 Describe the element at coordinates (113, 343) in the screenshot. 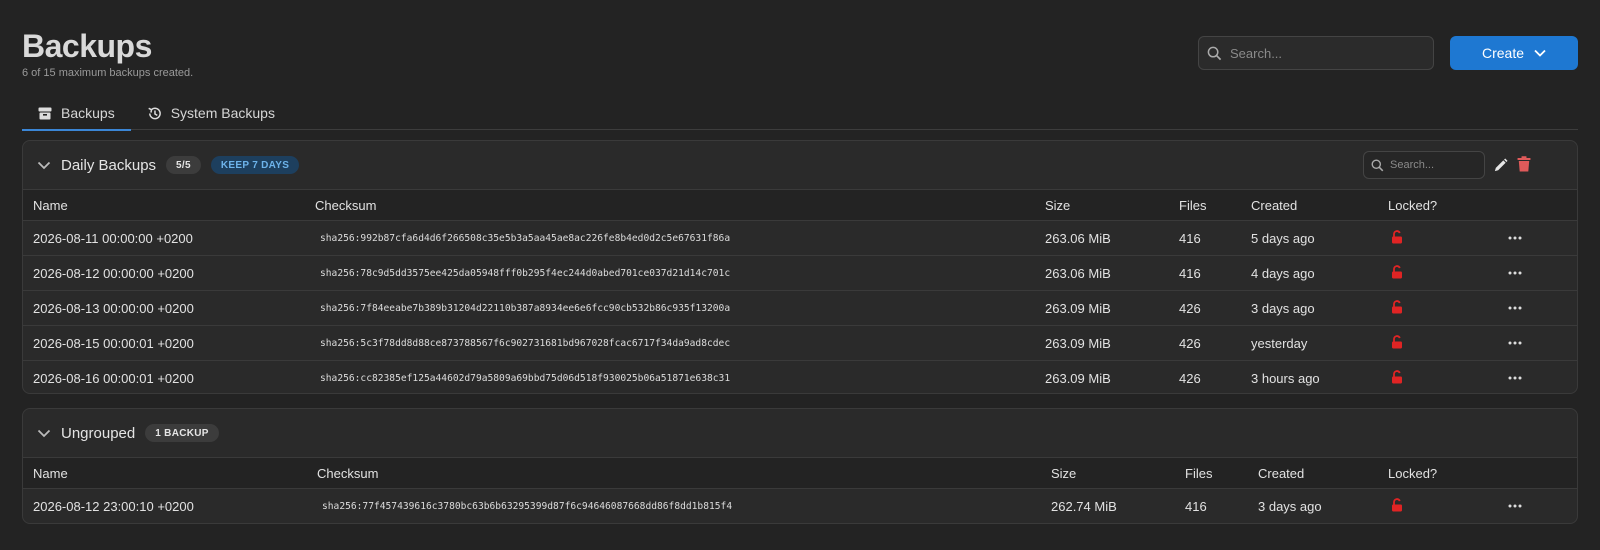

I see `backup-name: 2026-08-15 00:00:01 +0200` at that location.